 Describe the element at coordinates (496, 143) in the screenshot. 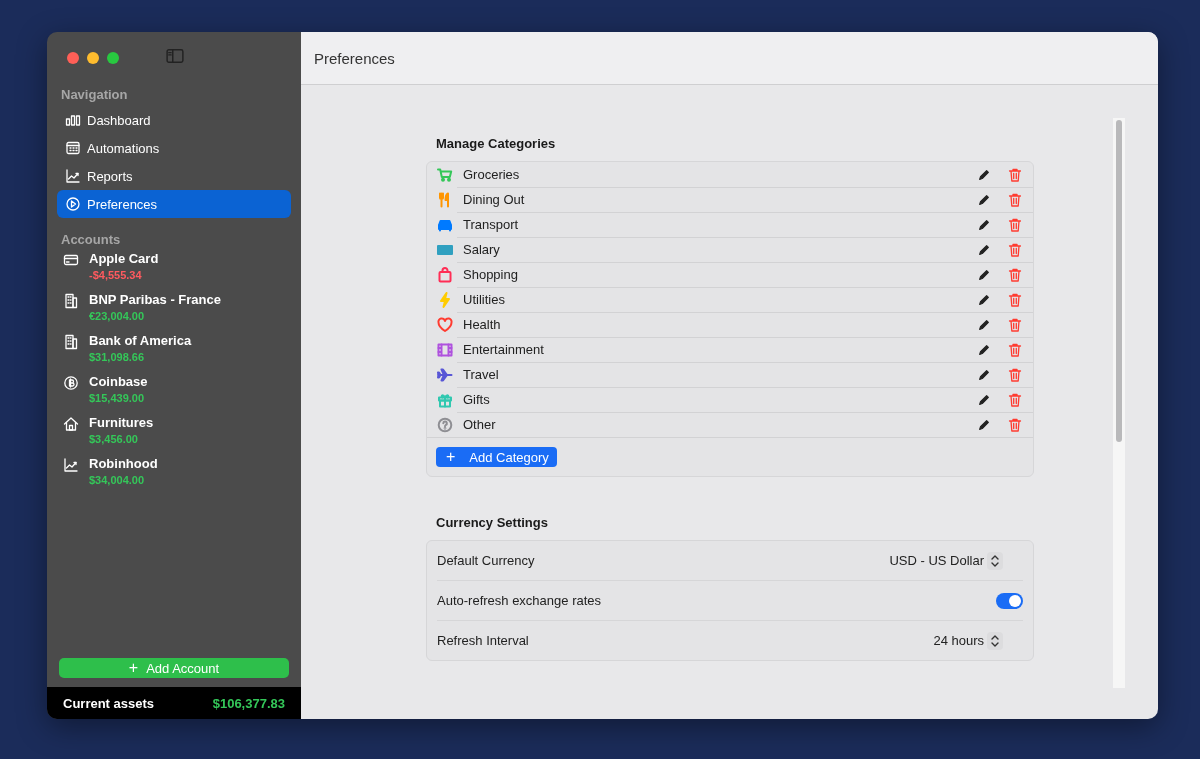

I see `section-heading: Manage Categories` at that location.